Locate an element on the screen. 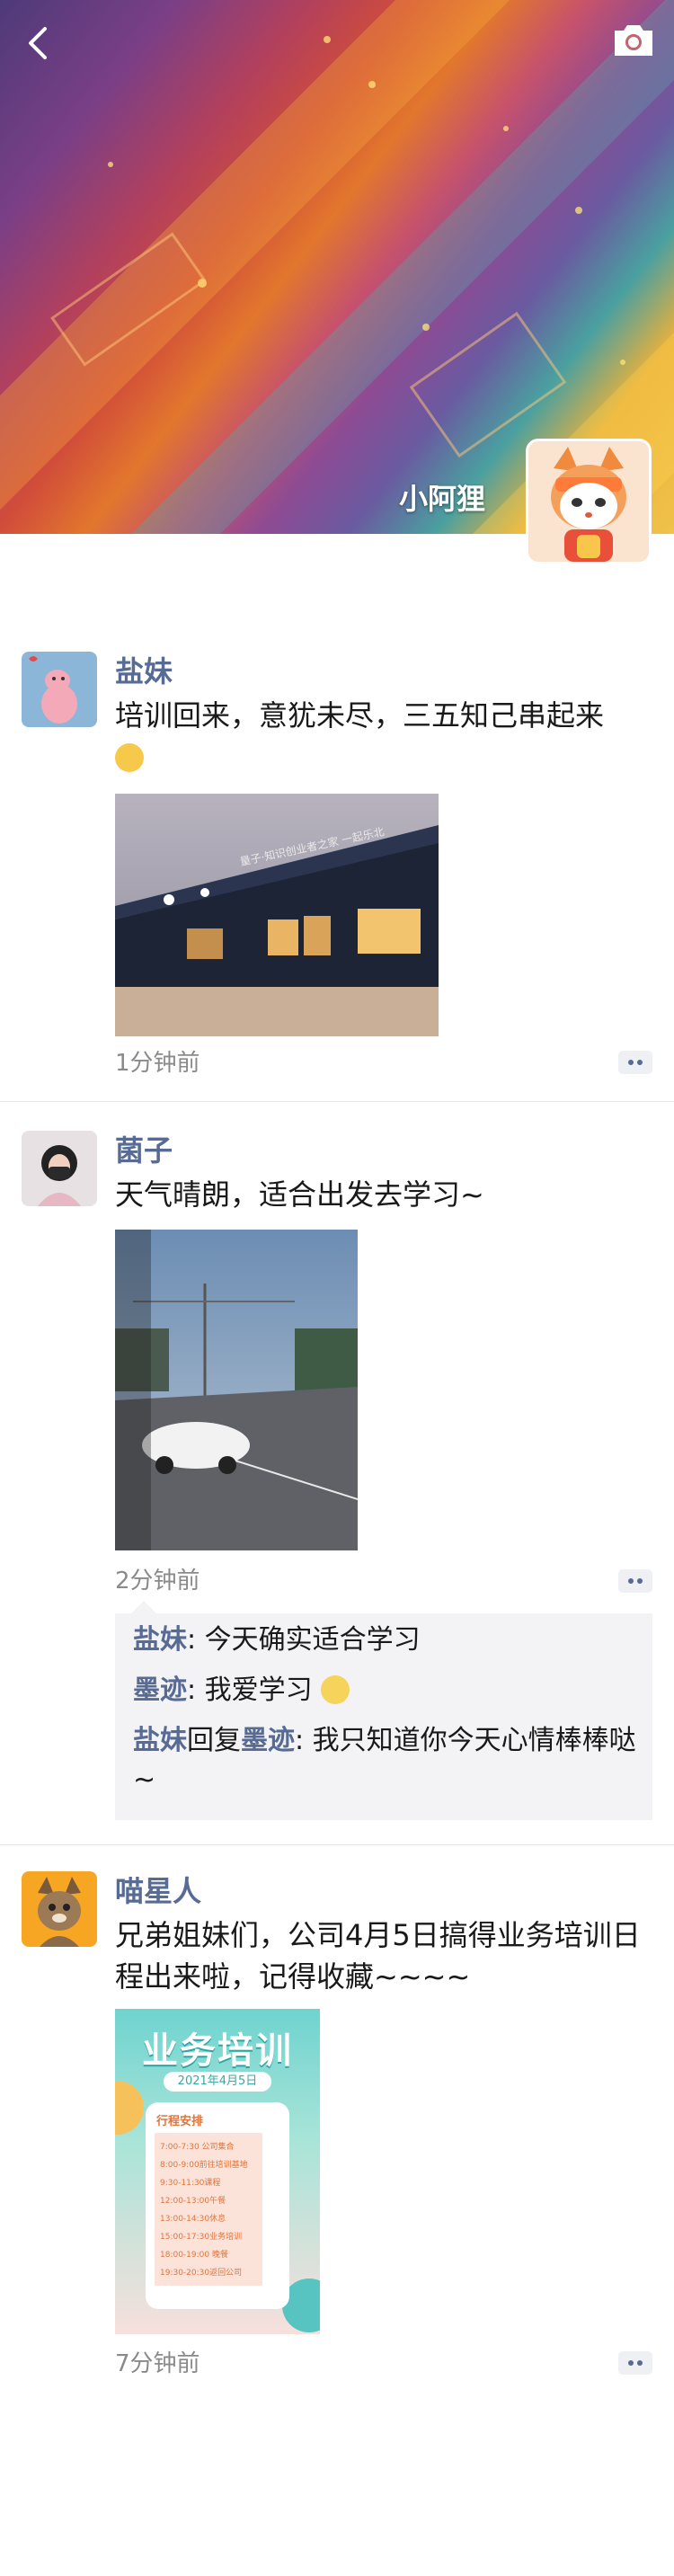  poster-date: 2021年4月5日 is located at coordinates (217, 2082).